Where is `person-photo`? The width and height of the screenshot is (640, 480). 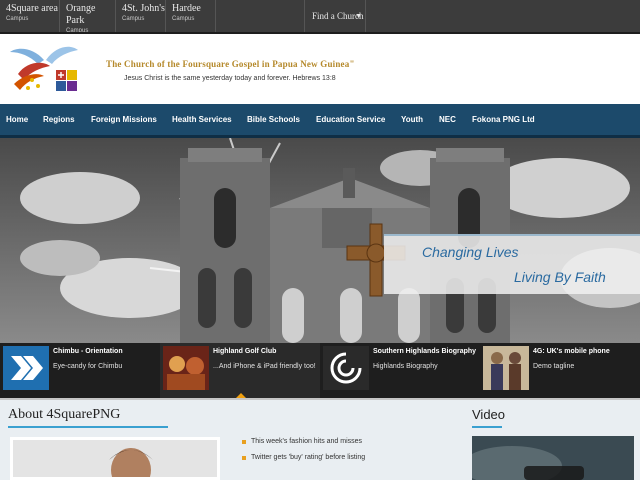 person-photo is located at coordinates (115, 458).